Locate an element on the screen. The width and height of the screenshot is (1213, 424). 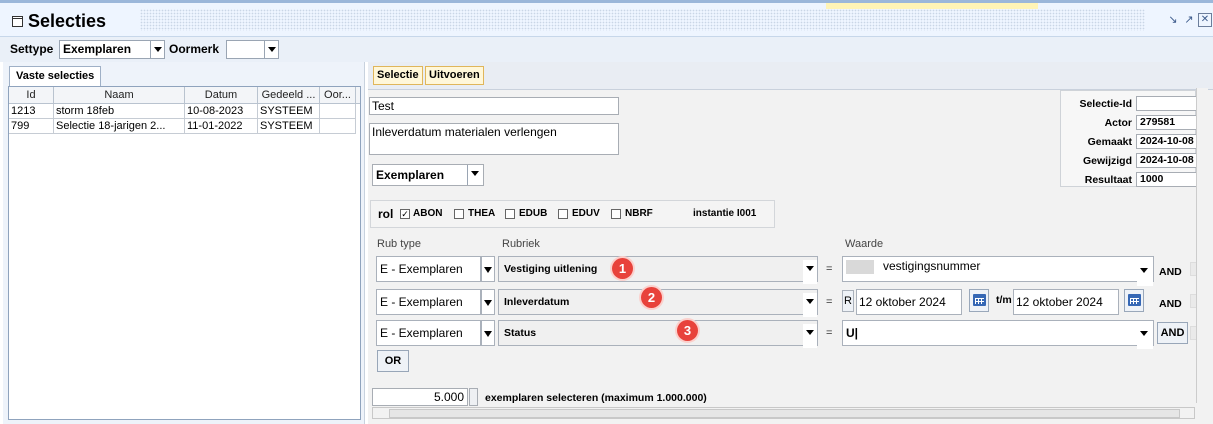
checkbox-abon: ✓ is located at coordinates (405, 214).